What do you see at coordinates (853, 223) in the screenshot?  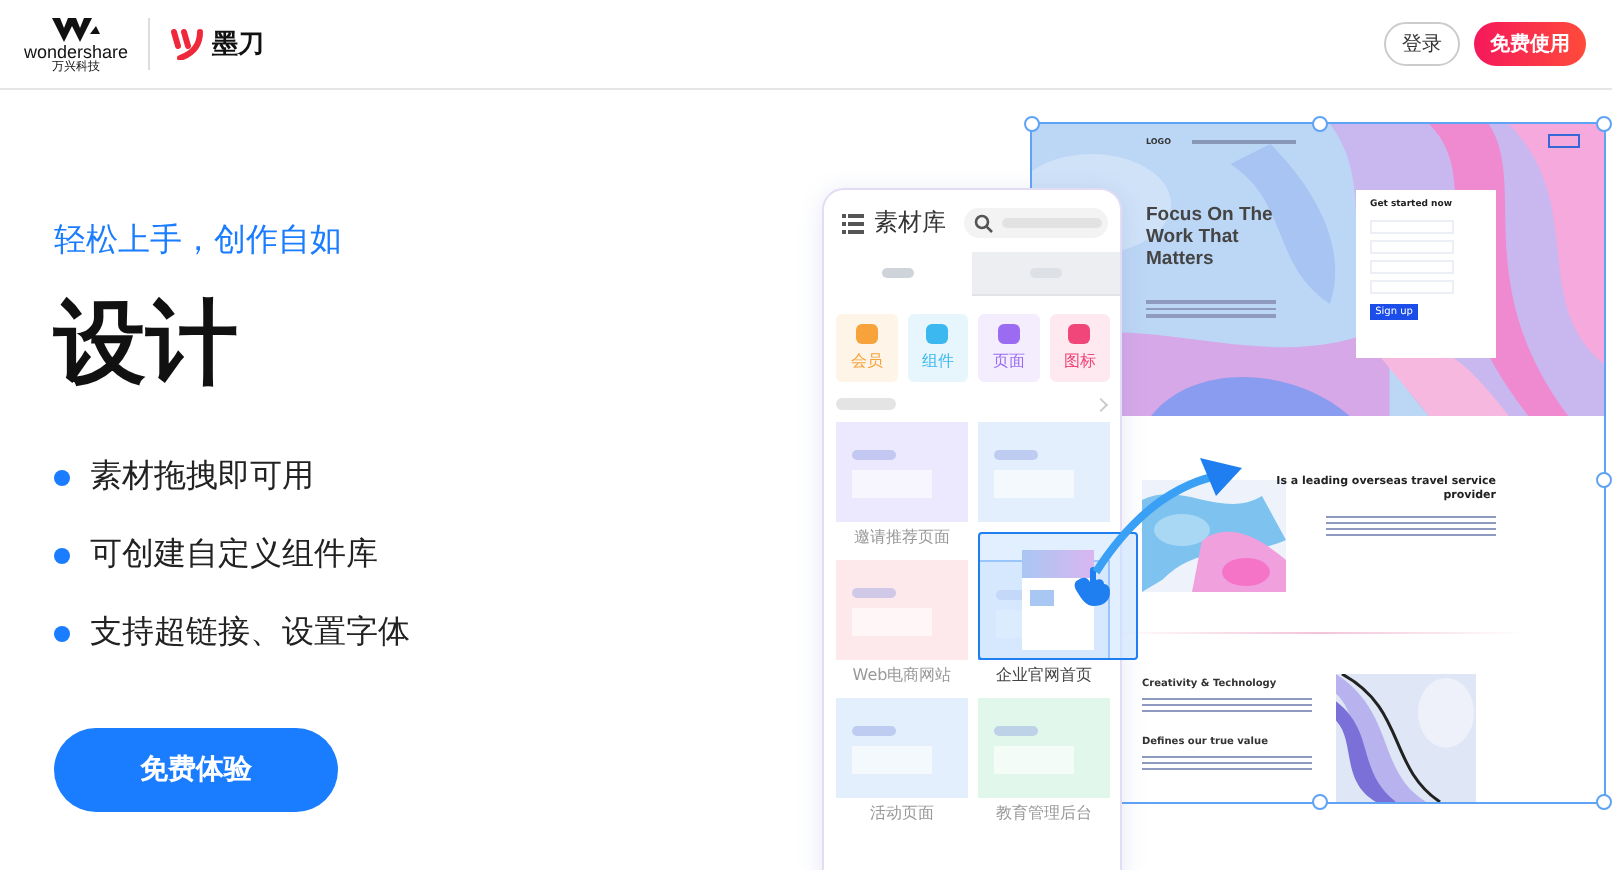 I see `list-icon` at bounding box center [853, 223].